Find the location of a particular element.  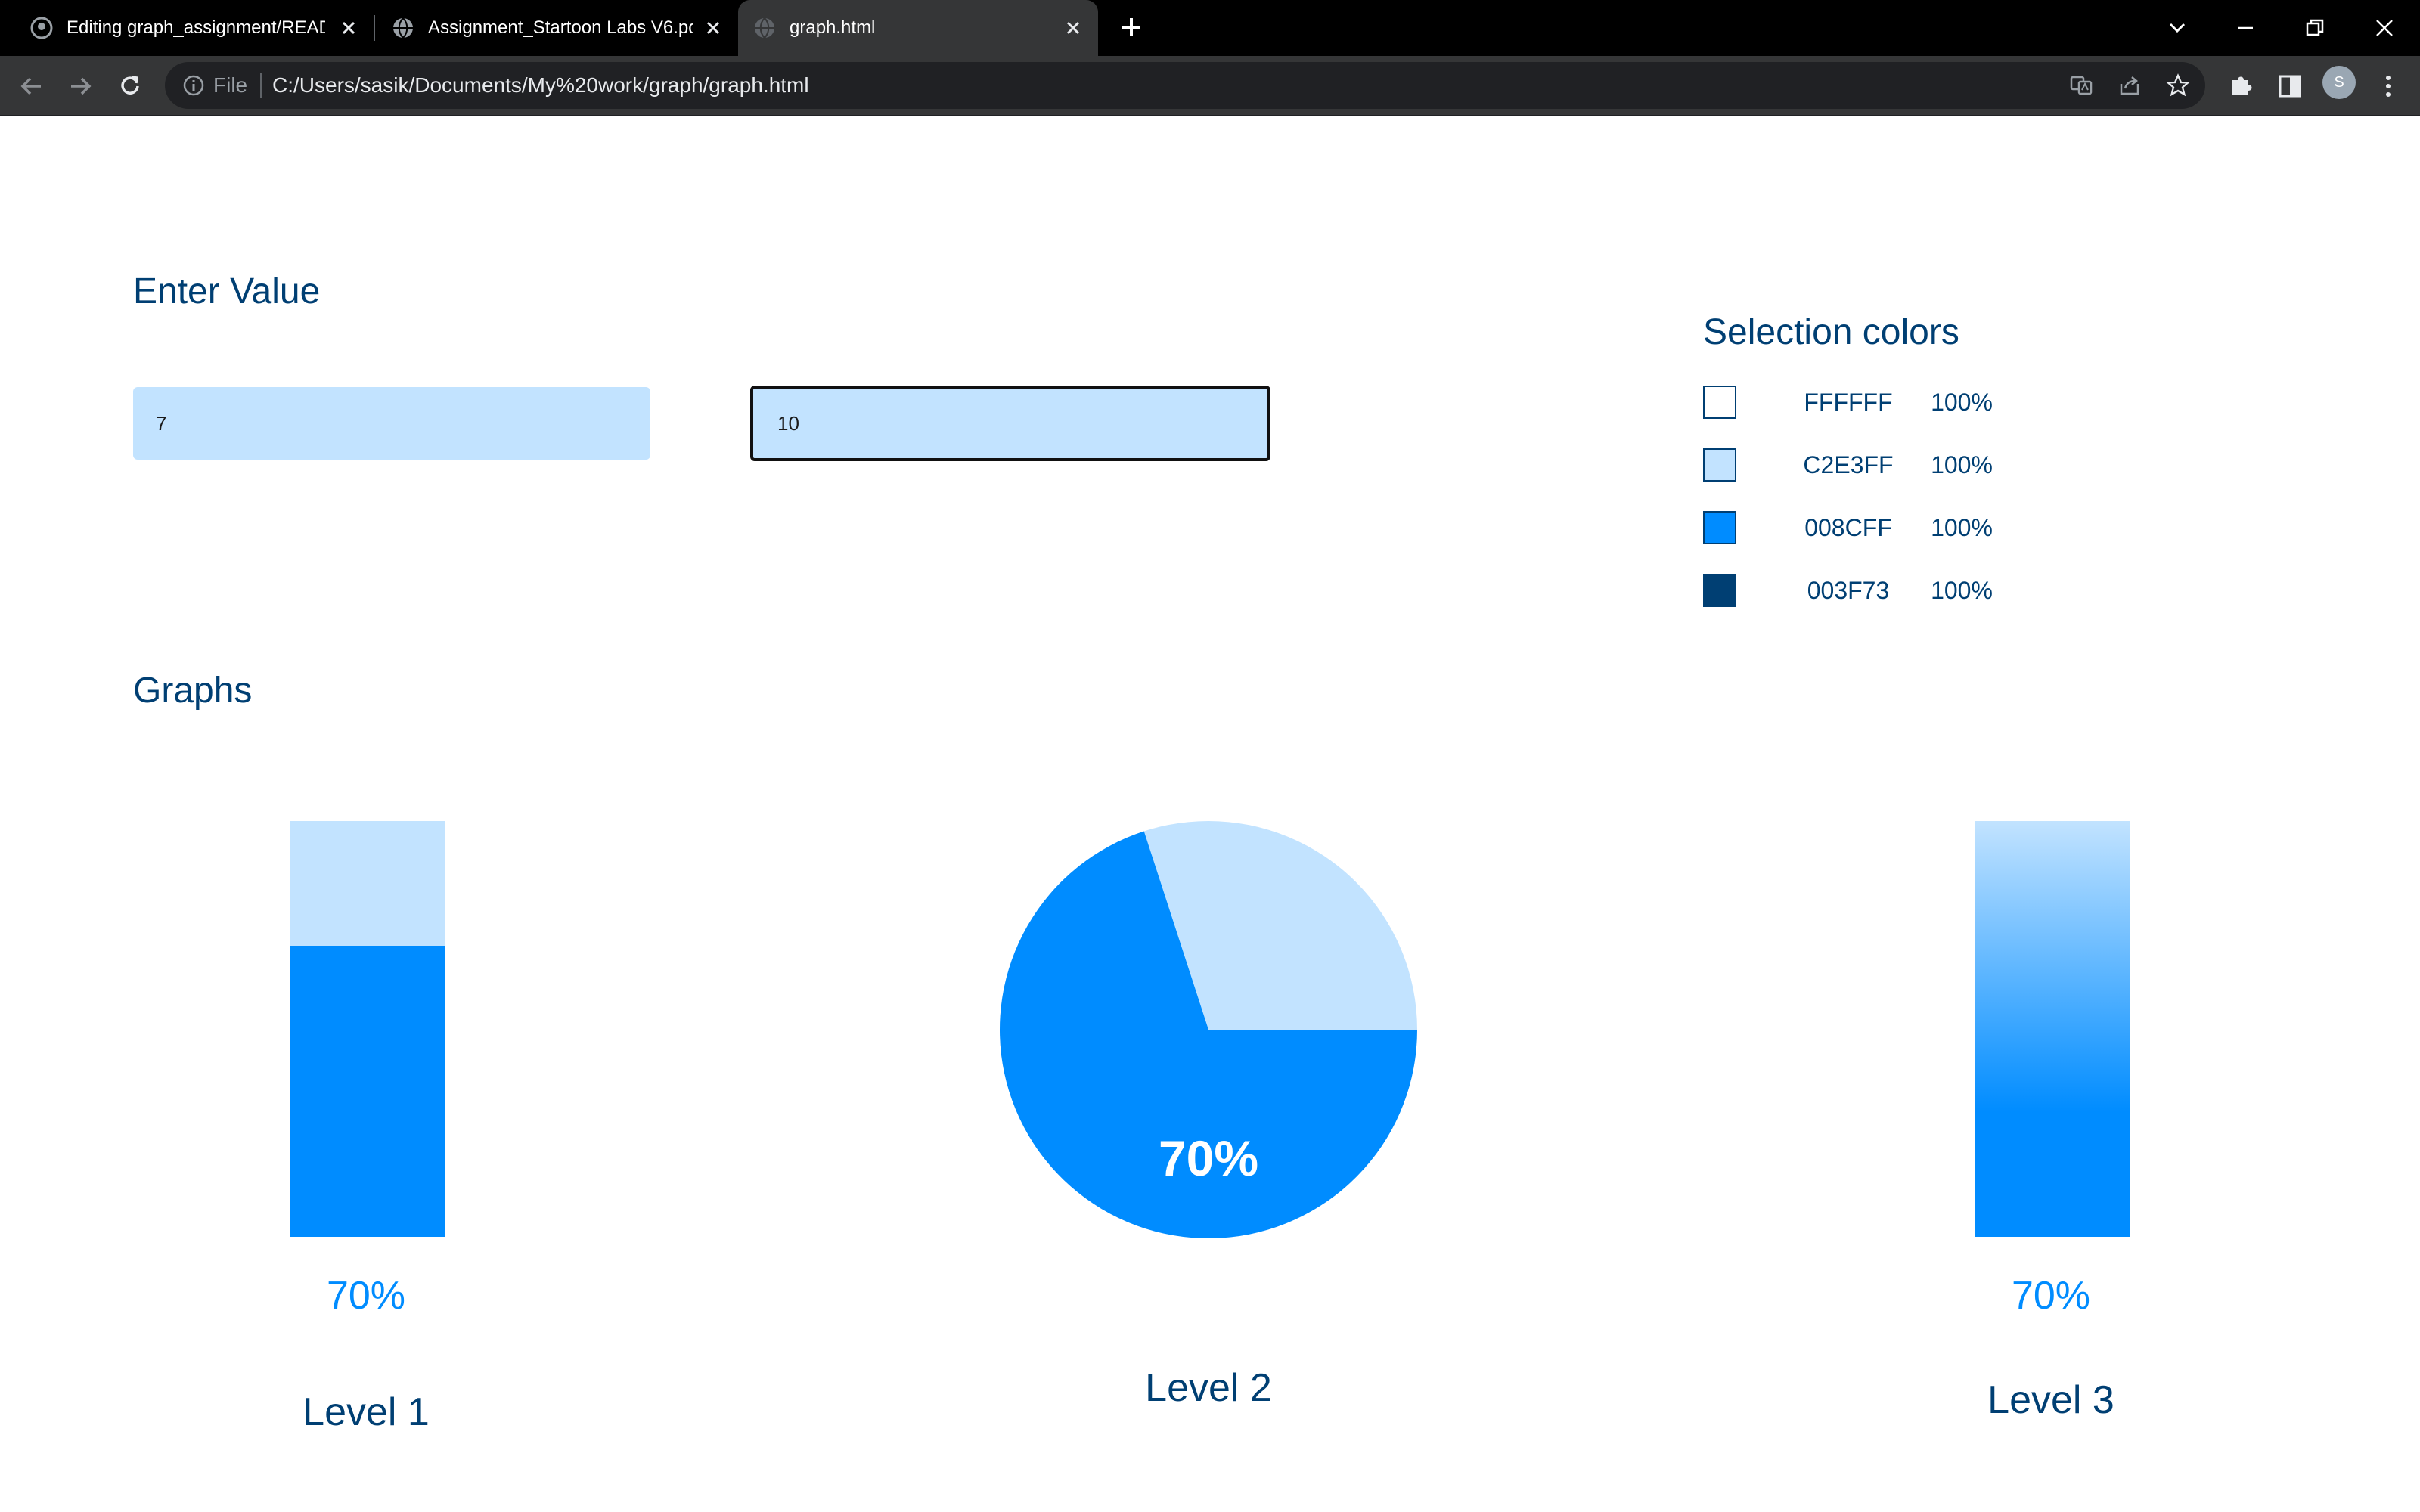

color-hex: 003F73 is located at coordinates (1849, 590).